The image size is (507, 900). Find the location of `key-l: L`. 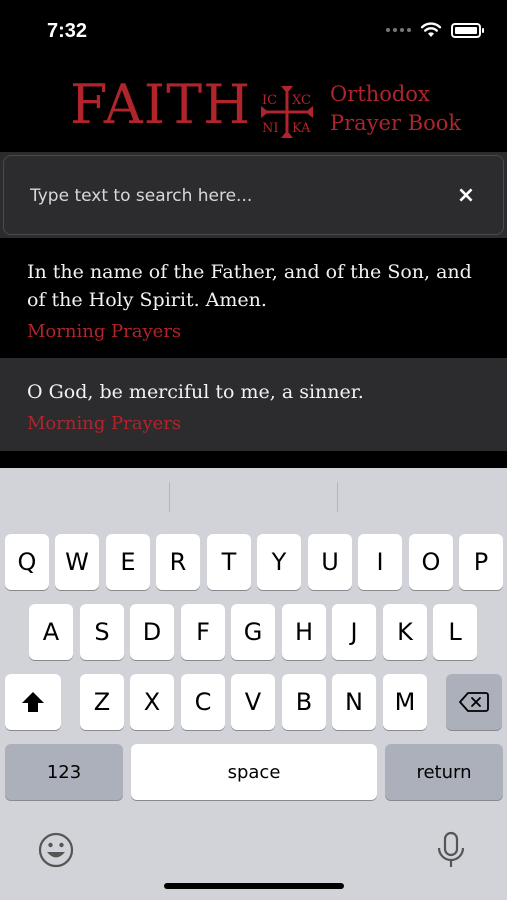

key-l: L is located at coordinates (455, 632).